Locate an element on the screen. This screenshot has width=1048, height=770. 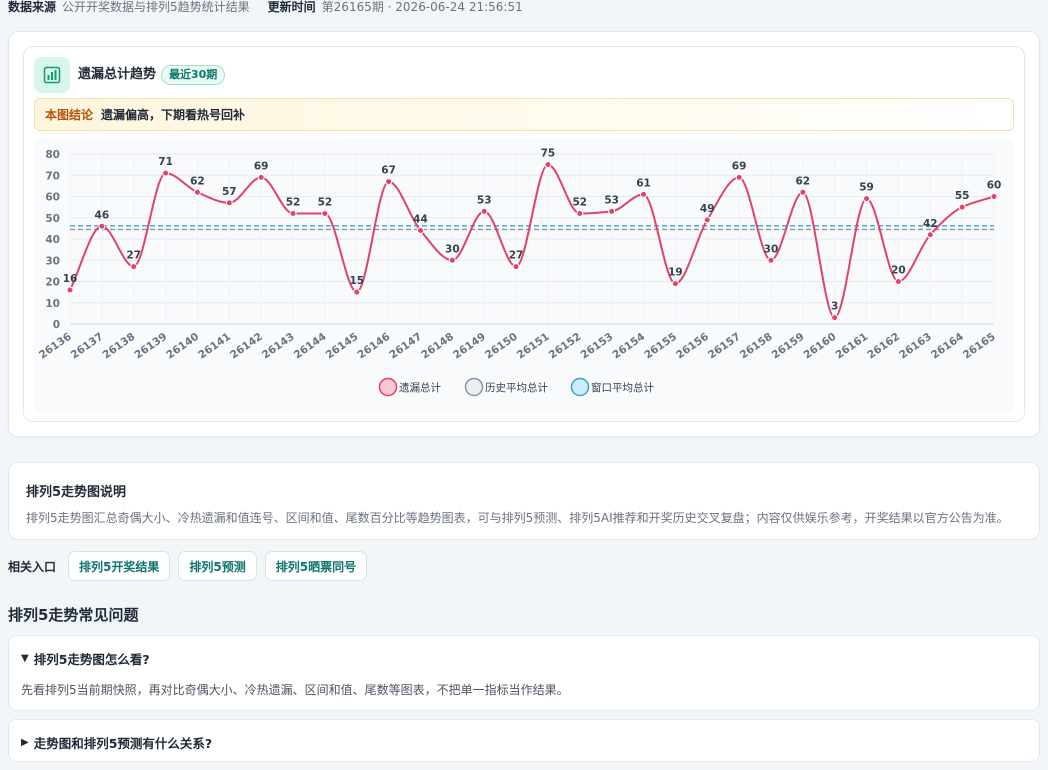
conclusion-banner: 本图结论 遗漏偏高，下期看热号回补 is located at coordinates (524, 114).